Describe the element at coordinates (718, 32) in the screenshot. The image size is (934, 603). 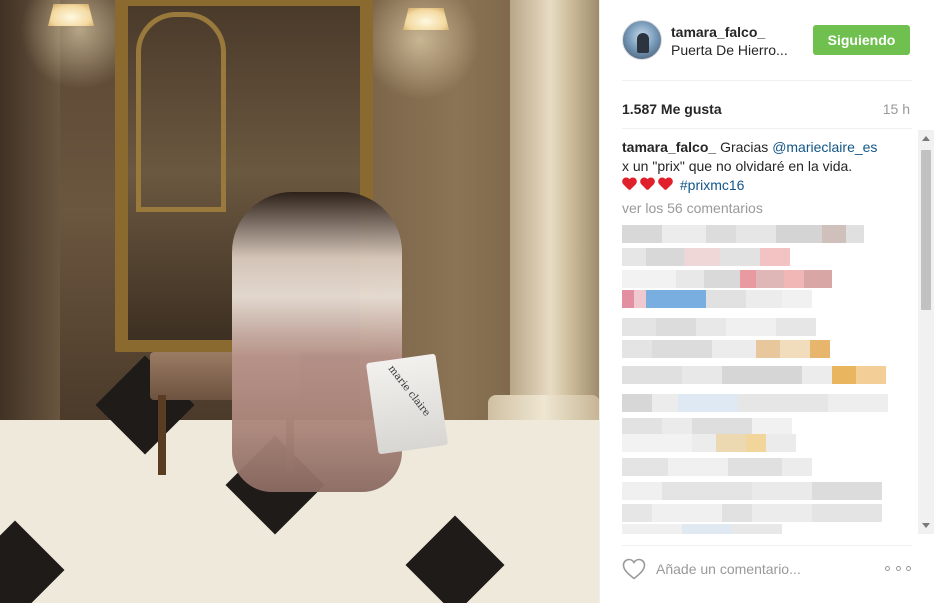
I see `username-link: tamara_falco_` at that location.